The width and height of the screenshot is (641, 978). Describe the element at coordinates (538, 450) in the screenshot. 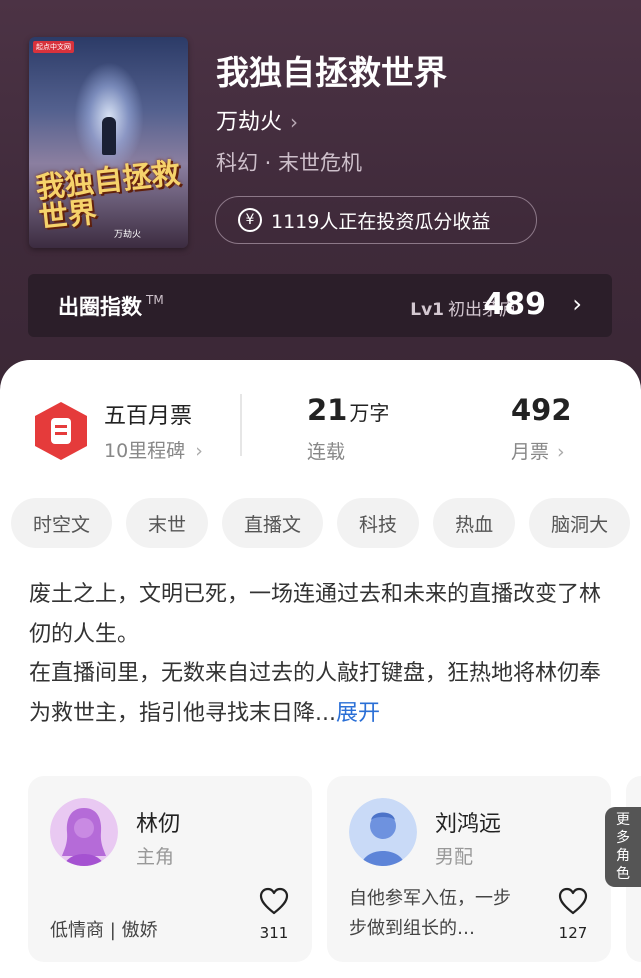

I see `month-ticket-link: 月票 ›` at that location.